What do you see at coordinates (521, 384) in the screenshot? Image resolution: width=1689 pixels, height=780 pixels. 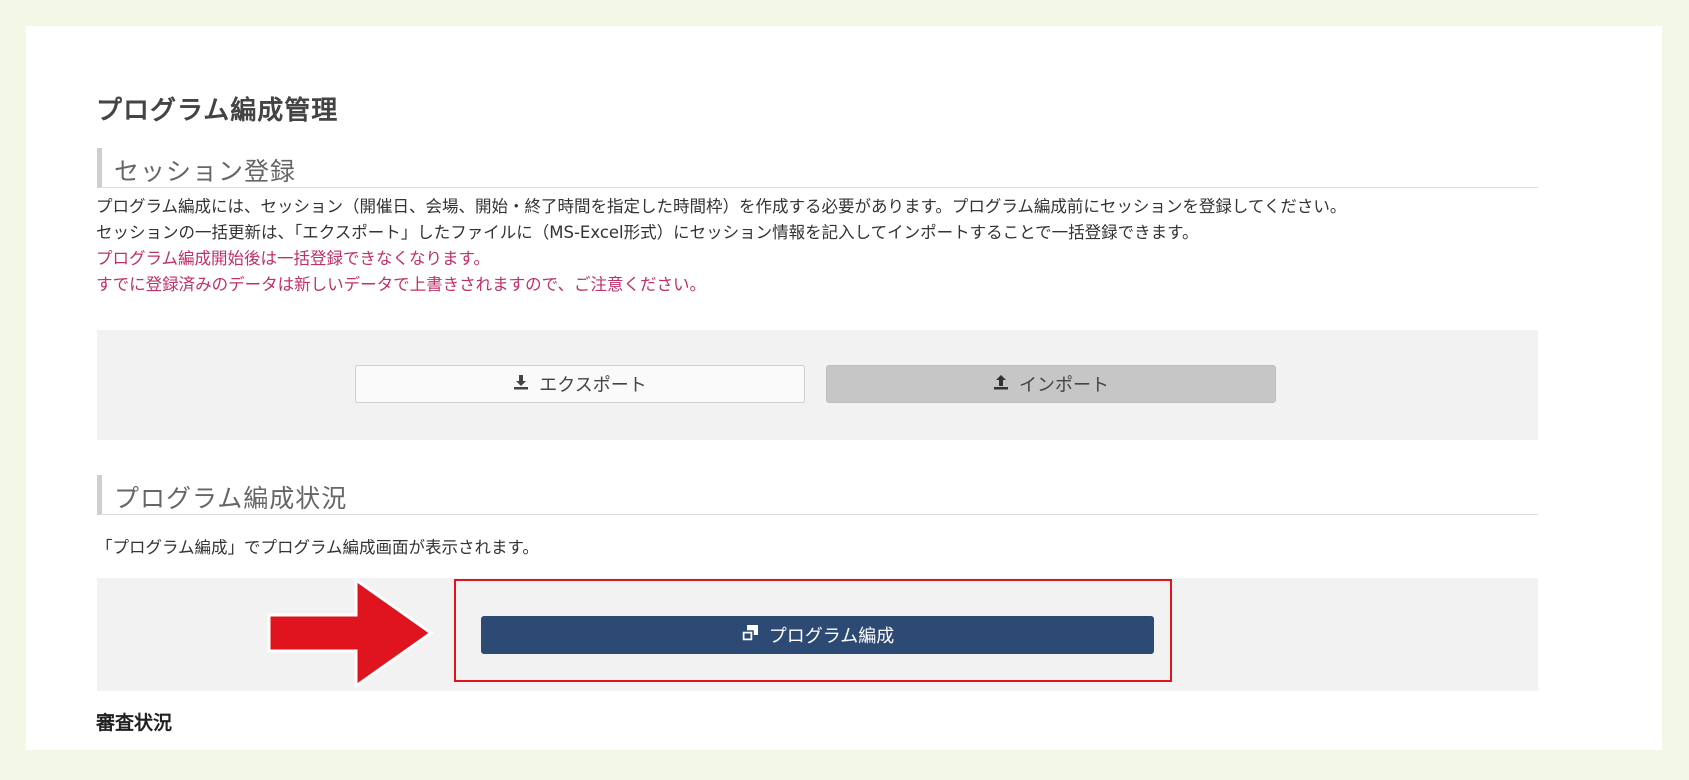 I see `download-icon` at bounding box center [521, 384].